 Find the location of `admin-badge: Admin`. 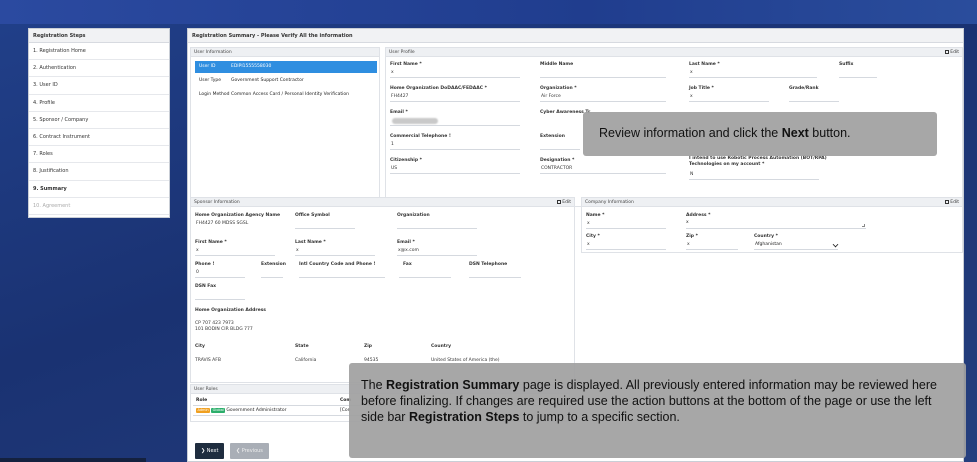

admin-badge: Admin is located at coordinates (203, 410).